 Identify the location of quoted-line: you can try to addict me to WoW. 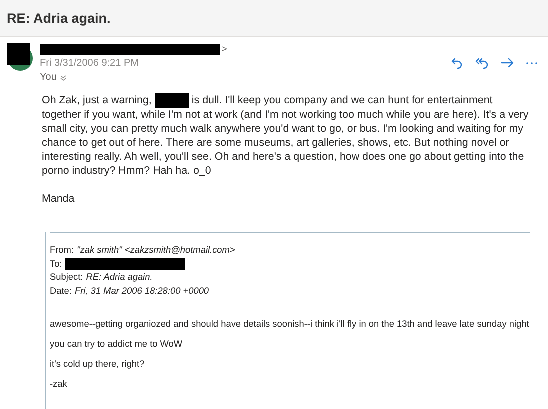
(117, 344).